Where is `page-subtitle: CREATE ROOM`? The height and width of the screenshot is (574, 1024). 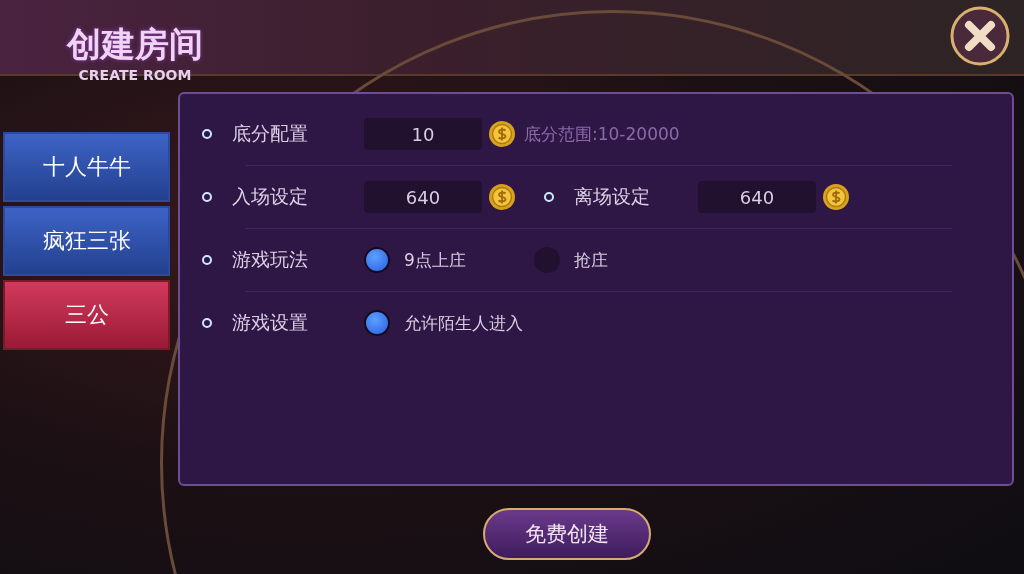 page-subtitle: CREATE ROOM is located at coordinates (135, 75).